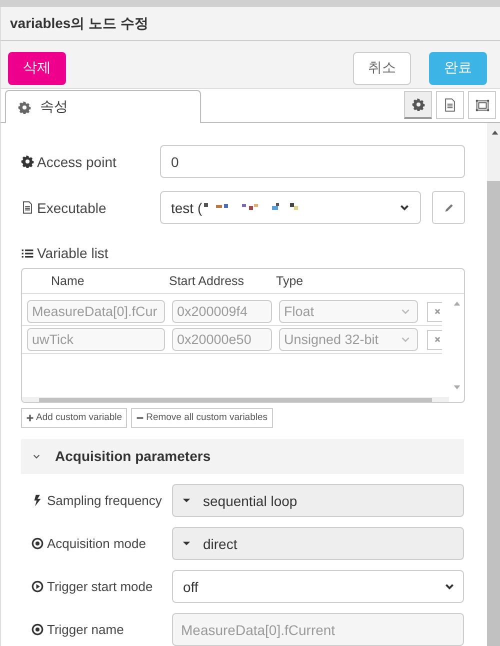  What do you see at coordinates (37, 68) in the screenshot?
I see `delete-button: 삭제` at bounding box center [37, 68].